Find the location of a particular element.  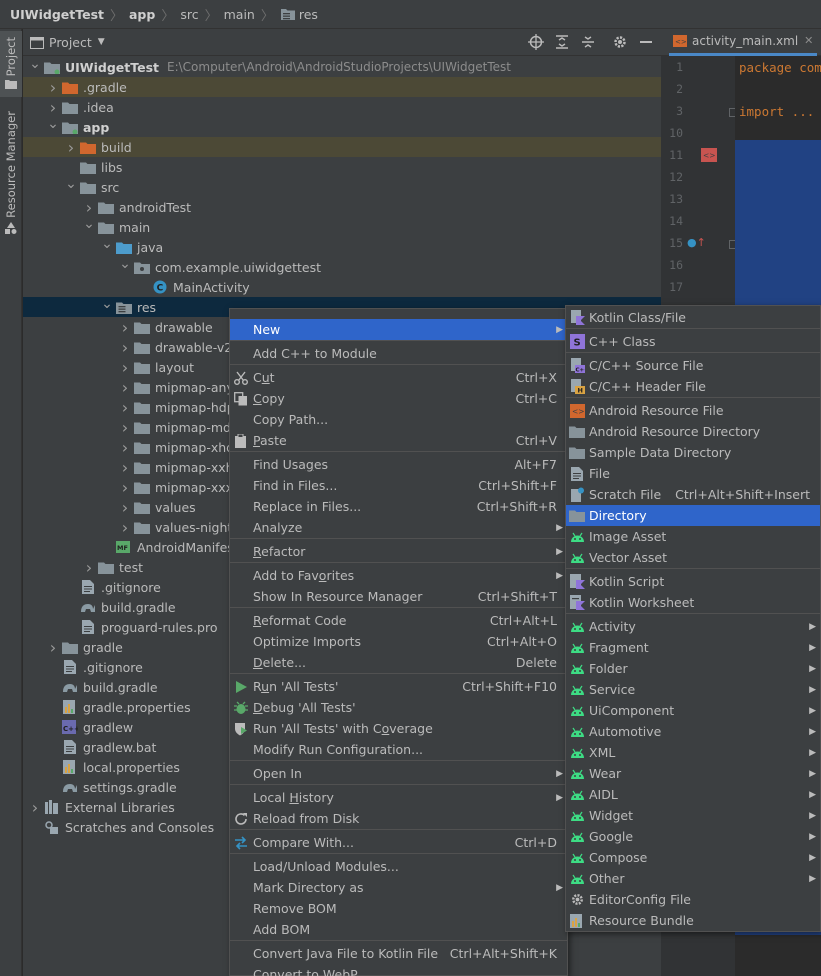

menu-item-run-all-tests: Run 'All Tests' Ctrl+Shift+F10 is located at coordinates (398, 686).